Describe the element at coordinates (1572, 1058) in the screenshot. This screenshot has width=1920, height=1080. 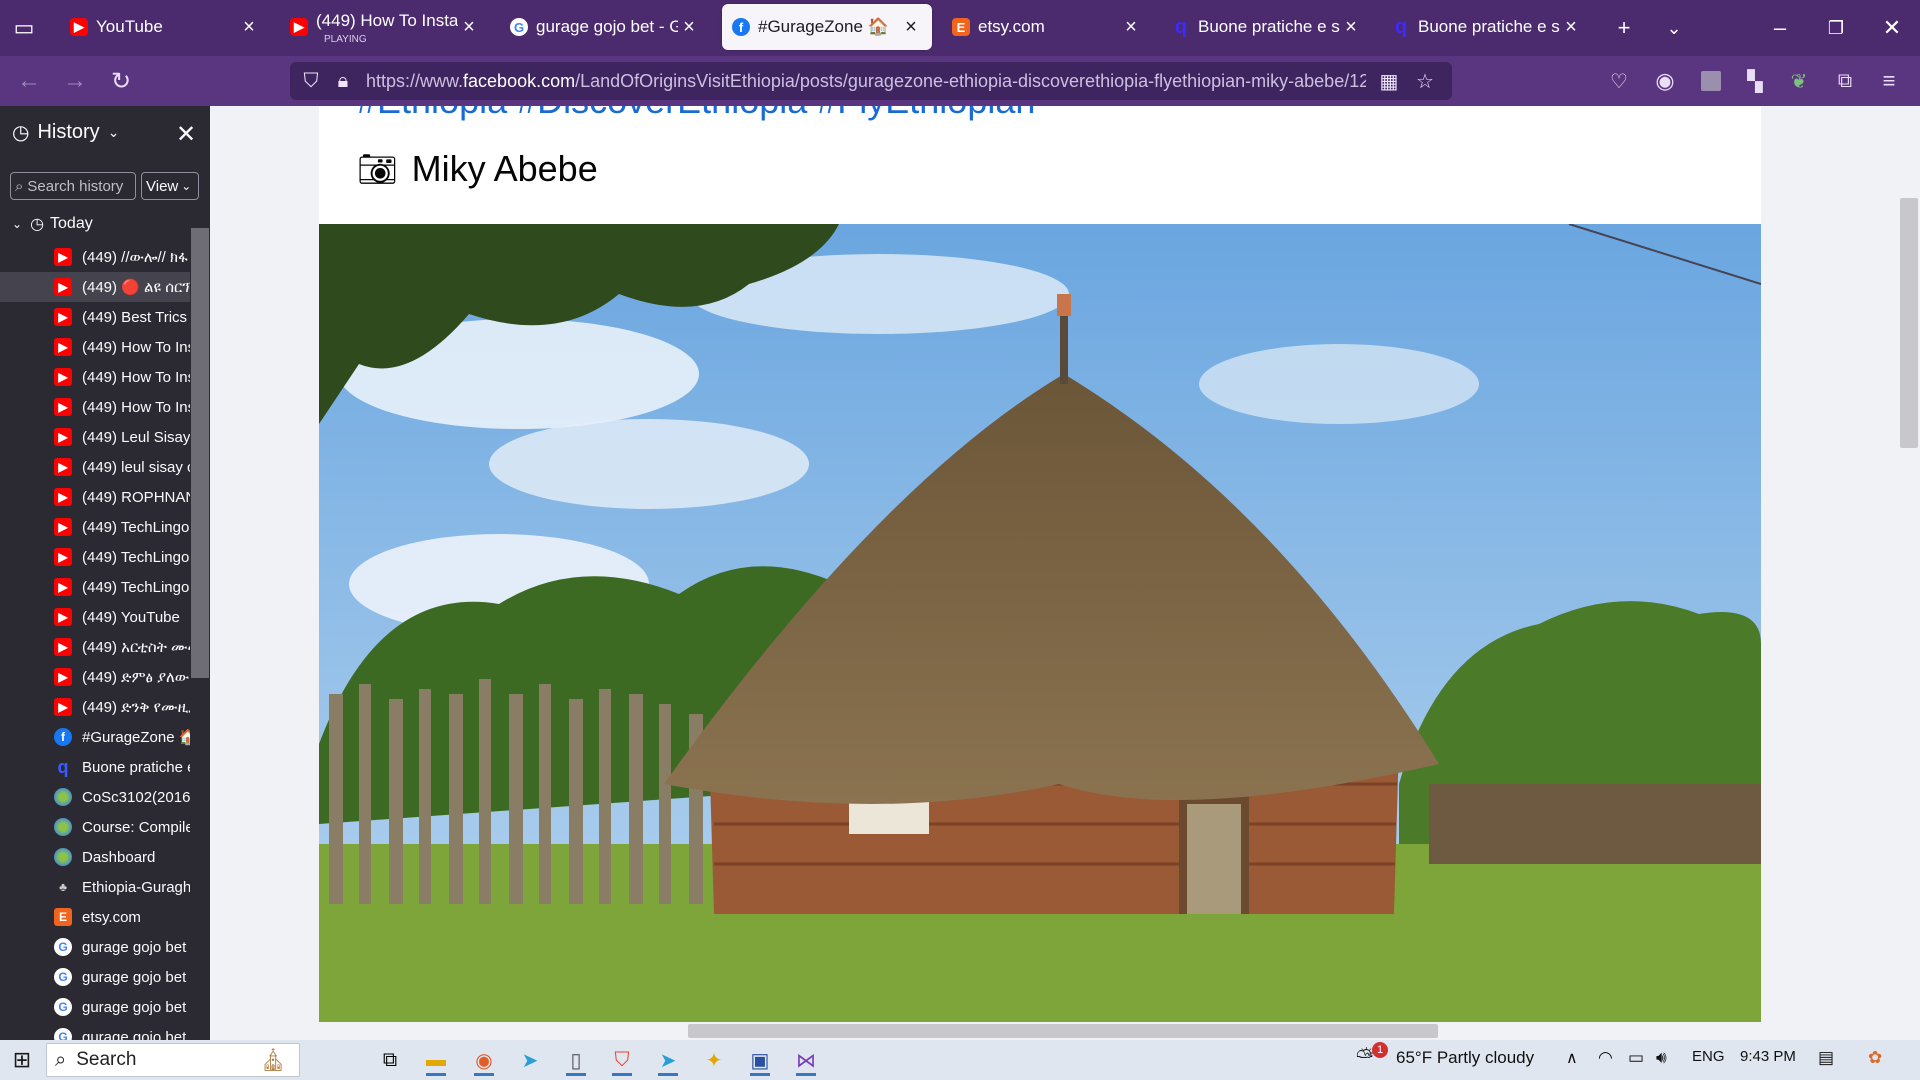
I see `show-hidden-icons-chevron-icon: ∧` at that location.